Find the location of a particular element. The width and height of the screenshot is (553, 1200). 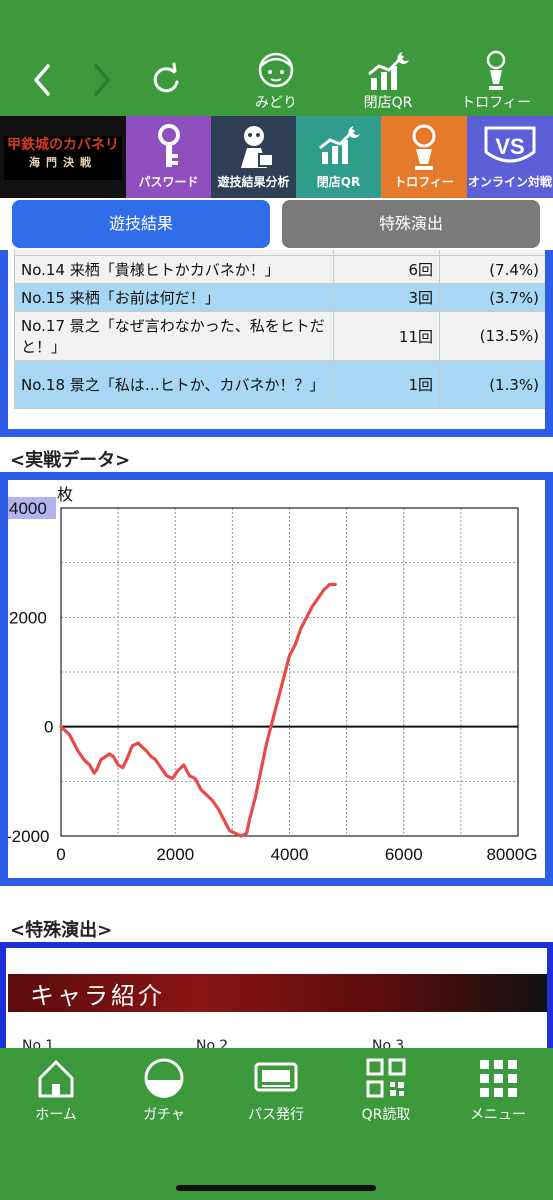

row-name: No.15 来栖「お前は何だ！」 is located at coordinates (174, 297).